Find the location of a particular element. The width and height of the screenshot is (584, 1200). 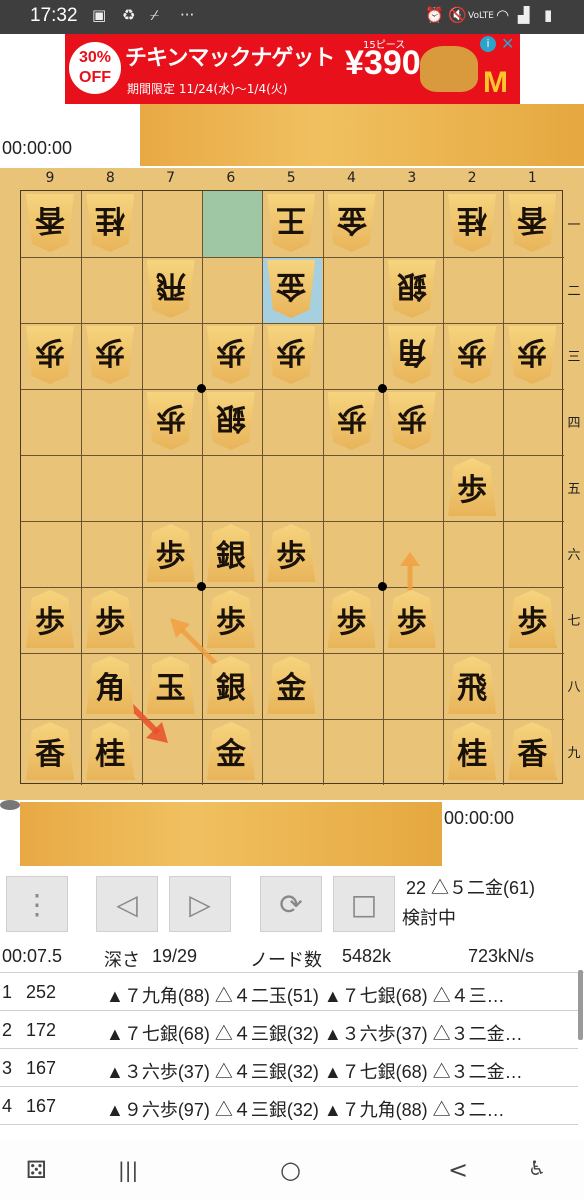

analyze-button: ⟳ is located at coordinates (291, 904).